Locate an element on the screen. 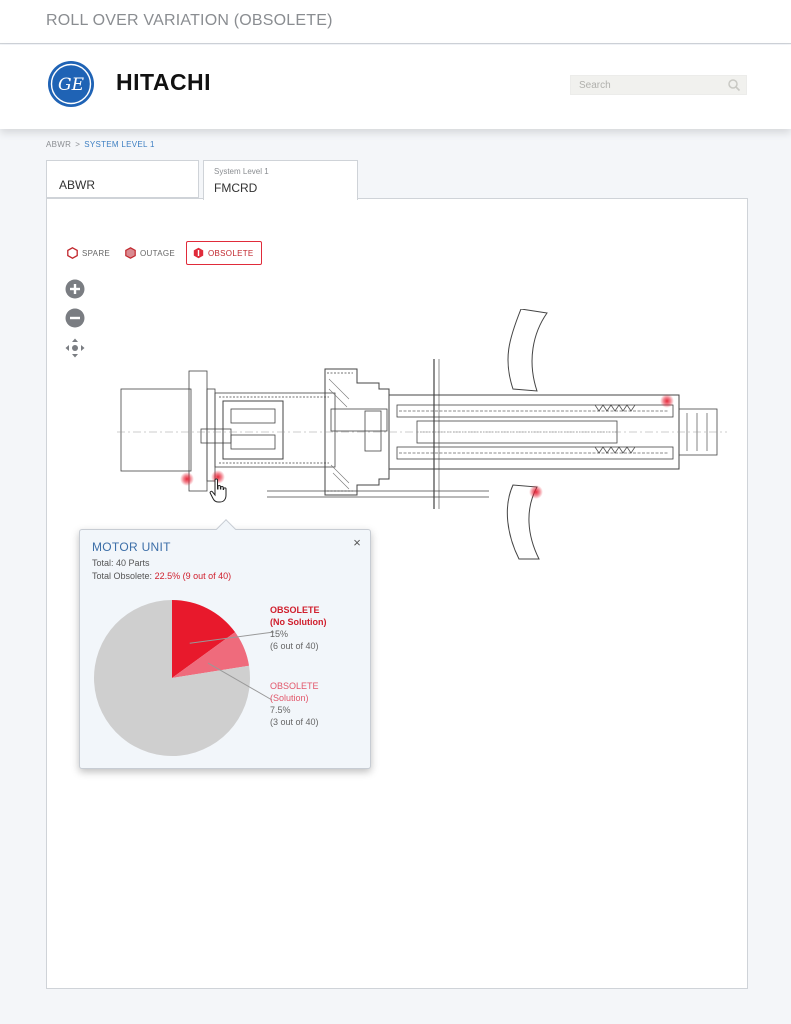 The image size is (791, 1024). hitachi-logo: HITACHI is located at coordinates (164, 82).